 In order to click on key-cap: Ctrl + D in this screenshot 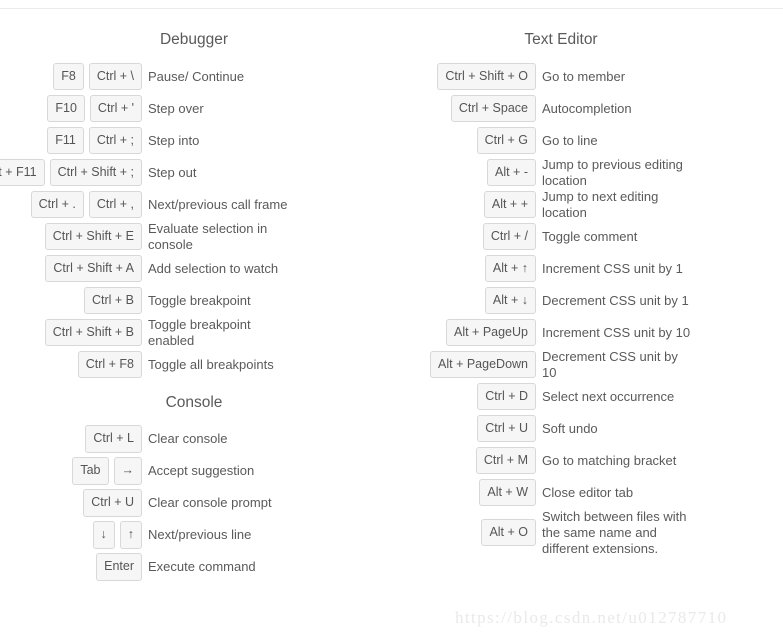, I will do `click(506, 396)`.